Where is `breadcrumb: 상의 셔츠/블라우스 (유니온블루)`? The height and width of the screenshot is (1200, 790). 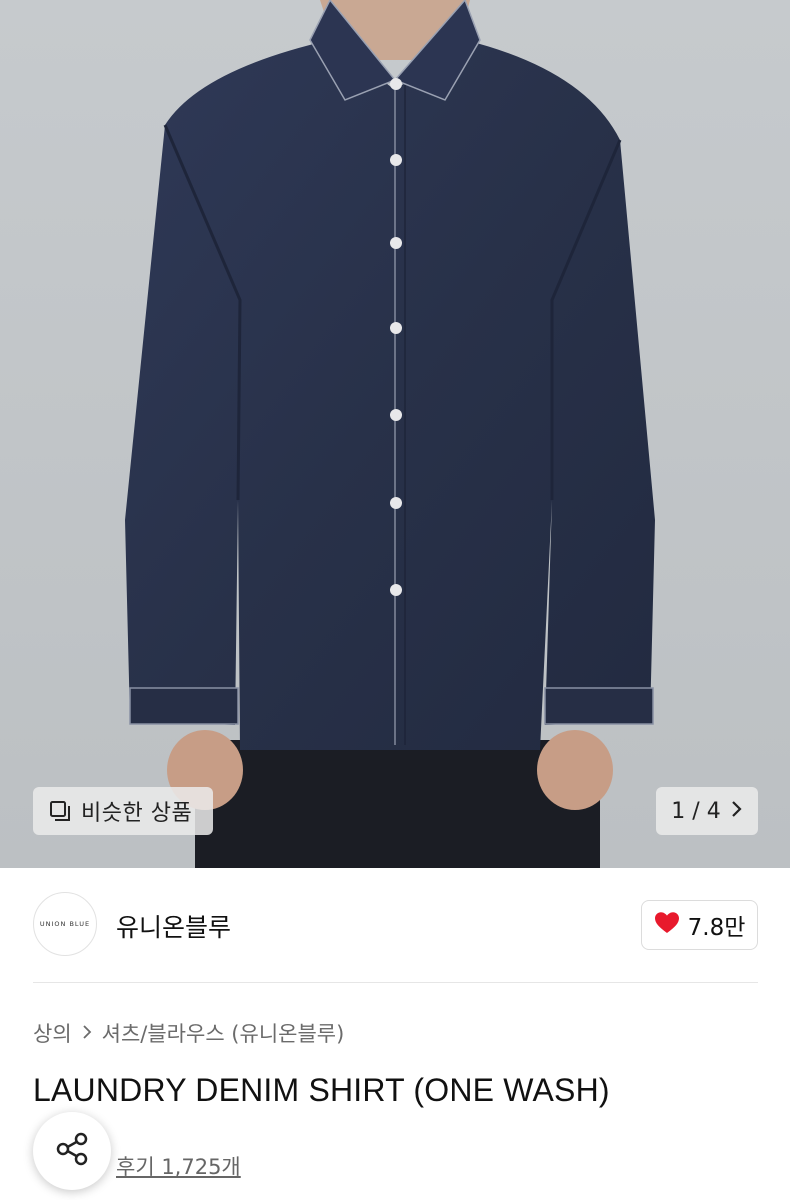
breadcrumb: 상의 셔츠/블라우스 (유니온블루) is located at coordinates (188, 1033).